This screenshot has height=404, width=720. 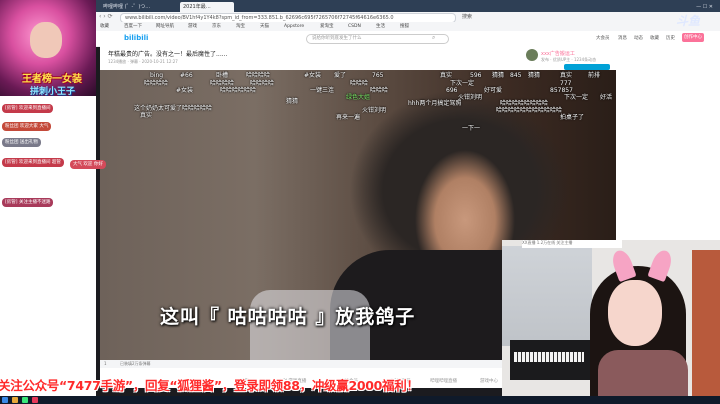 I want to click on danmaku: 前排, so click(x=594, y=75).